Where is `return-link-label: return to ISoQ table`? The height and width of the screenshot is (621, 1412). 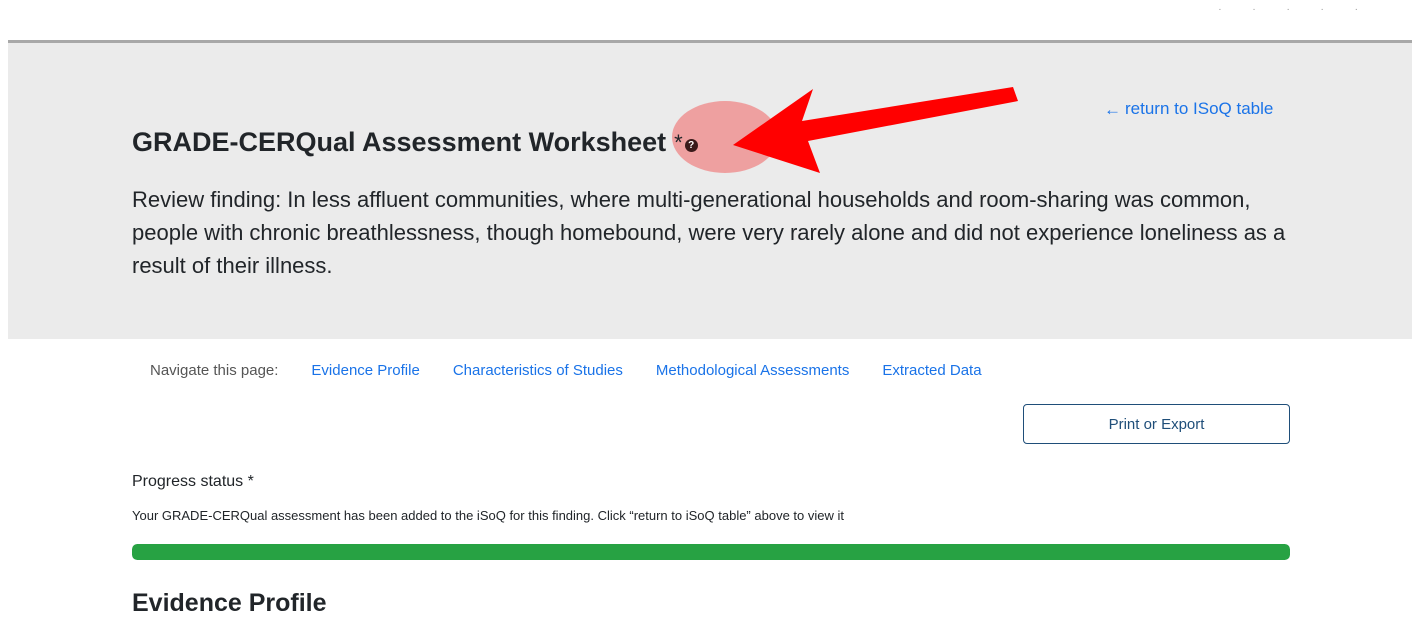 return-link-label: return to ISoQ table is located at coordinates (1199, 108).